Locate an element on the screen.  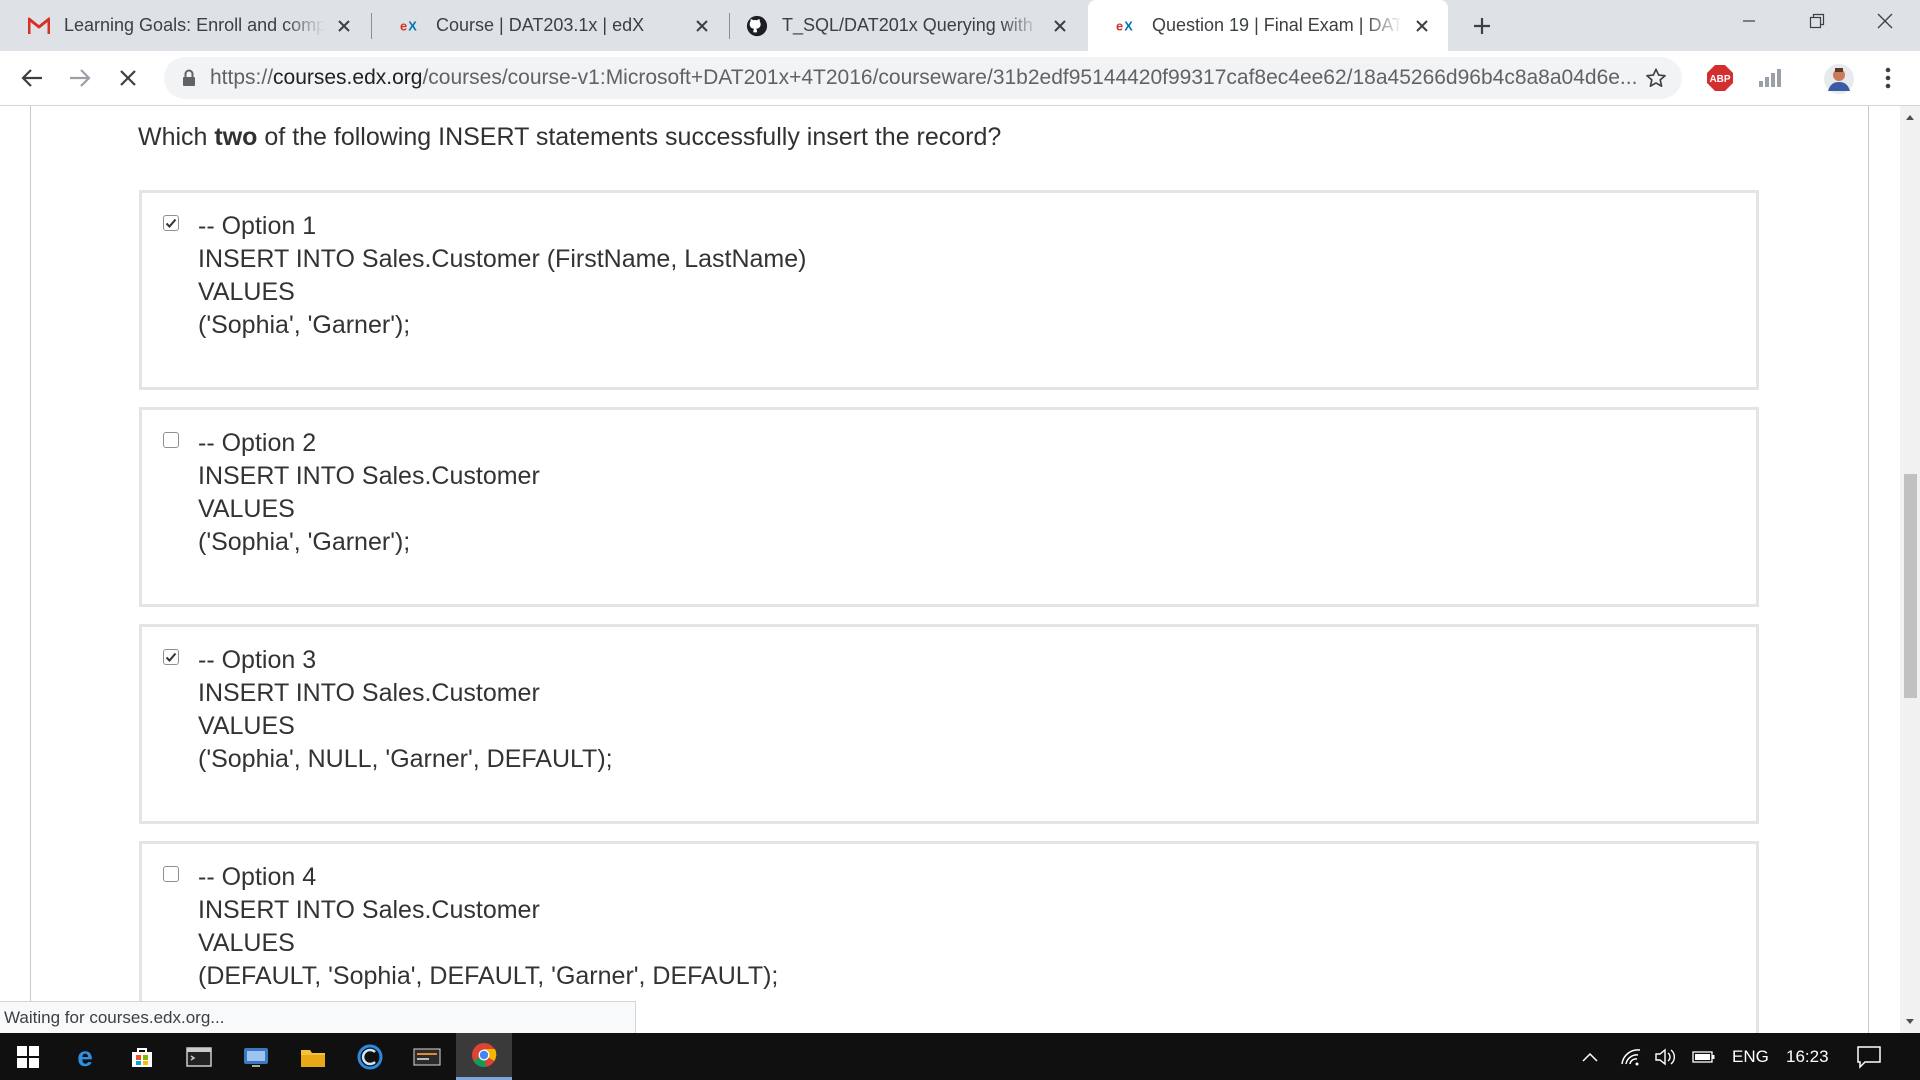
new-tab-button is located at coordinates (1482, 26).